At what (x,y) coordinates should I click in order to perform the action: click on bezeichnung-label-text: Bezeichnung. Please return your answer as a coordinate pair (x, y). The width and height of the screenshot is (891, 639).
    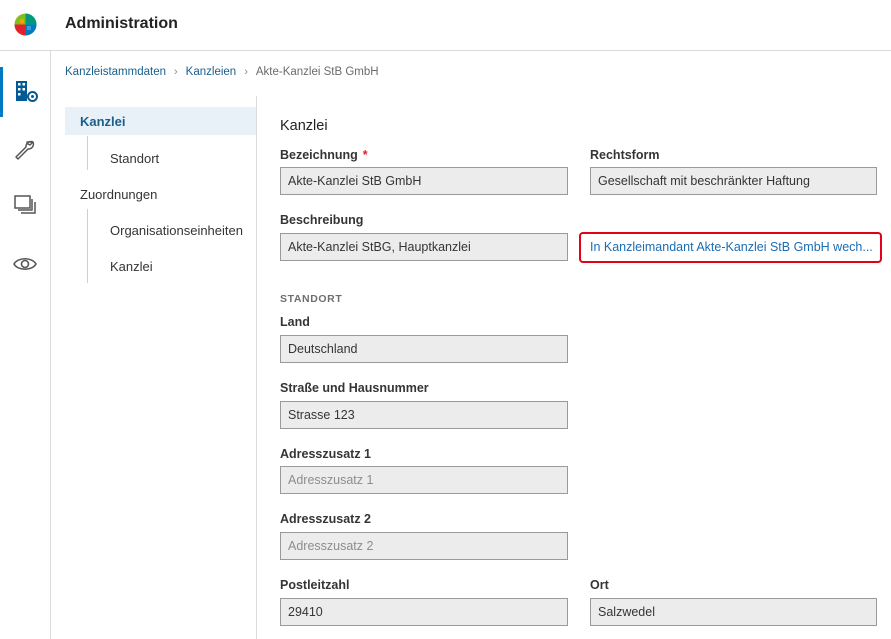
    Looking at the image, I should click on (319, 155).